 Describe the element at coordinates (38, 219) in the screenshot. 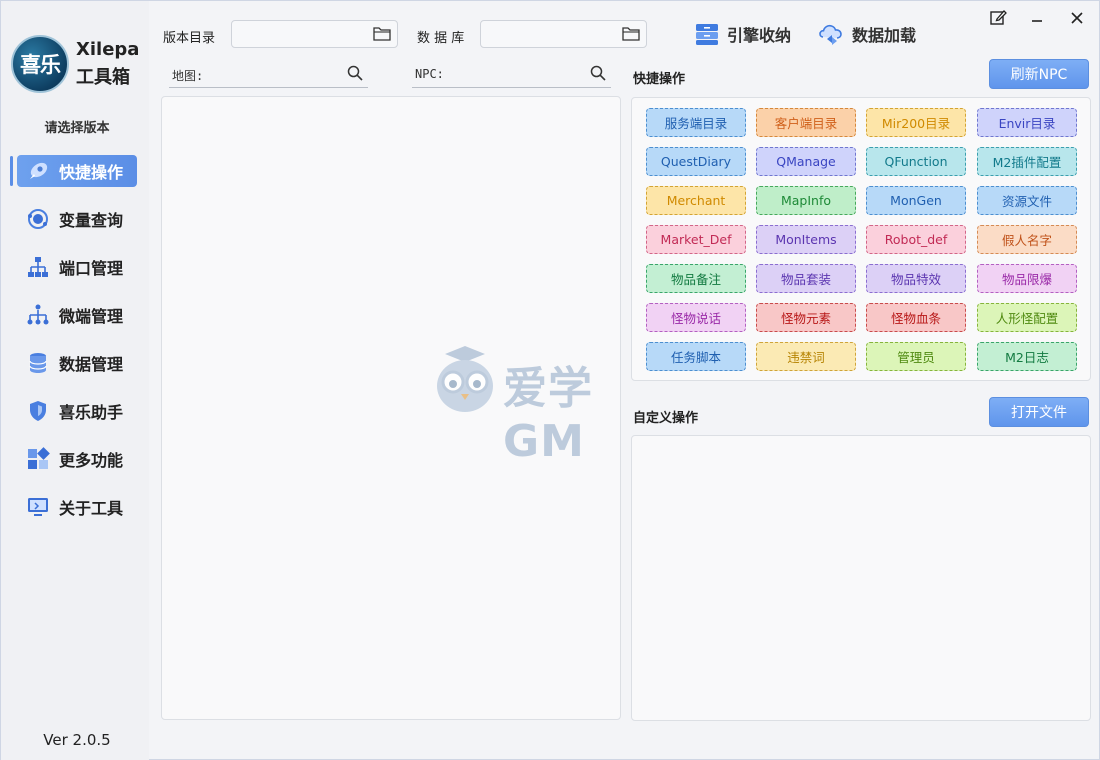

I see `orbit-icon` at that location.